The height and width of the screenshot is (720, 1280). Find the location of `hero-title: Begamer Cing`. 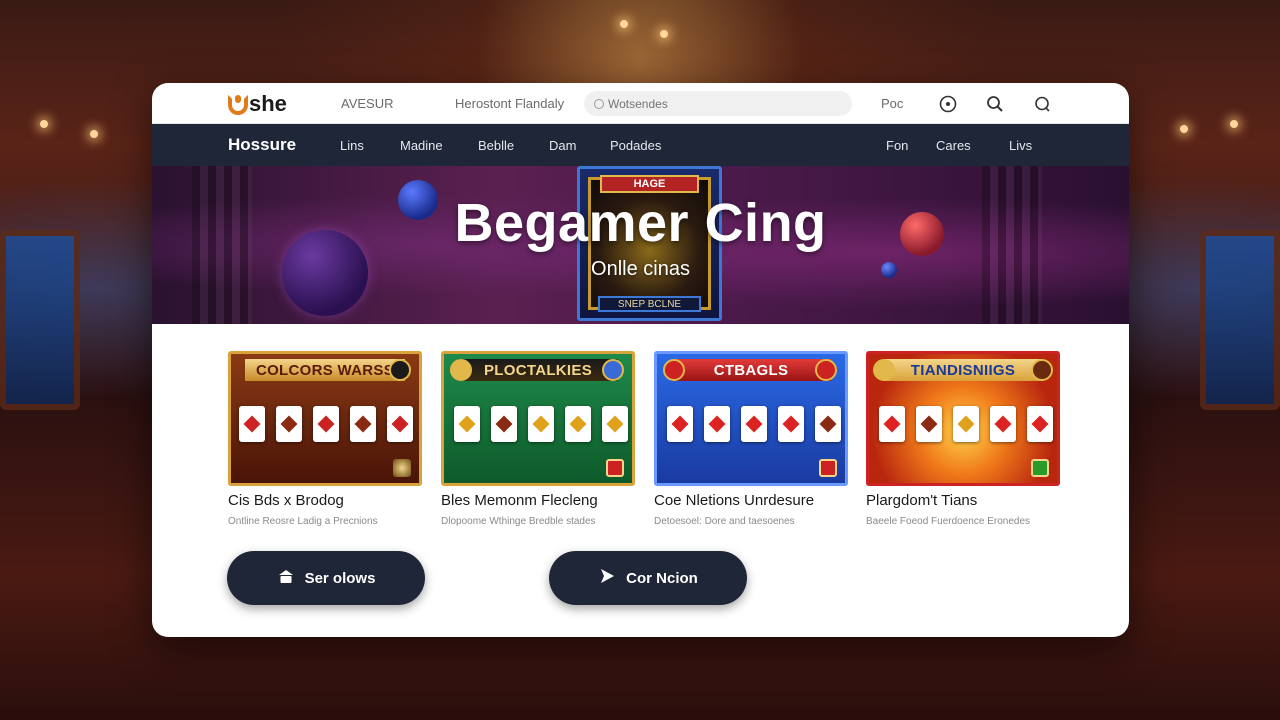

hero-title: Begamer Cing is located at coordinates (640, 223).